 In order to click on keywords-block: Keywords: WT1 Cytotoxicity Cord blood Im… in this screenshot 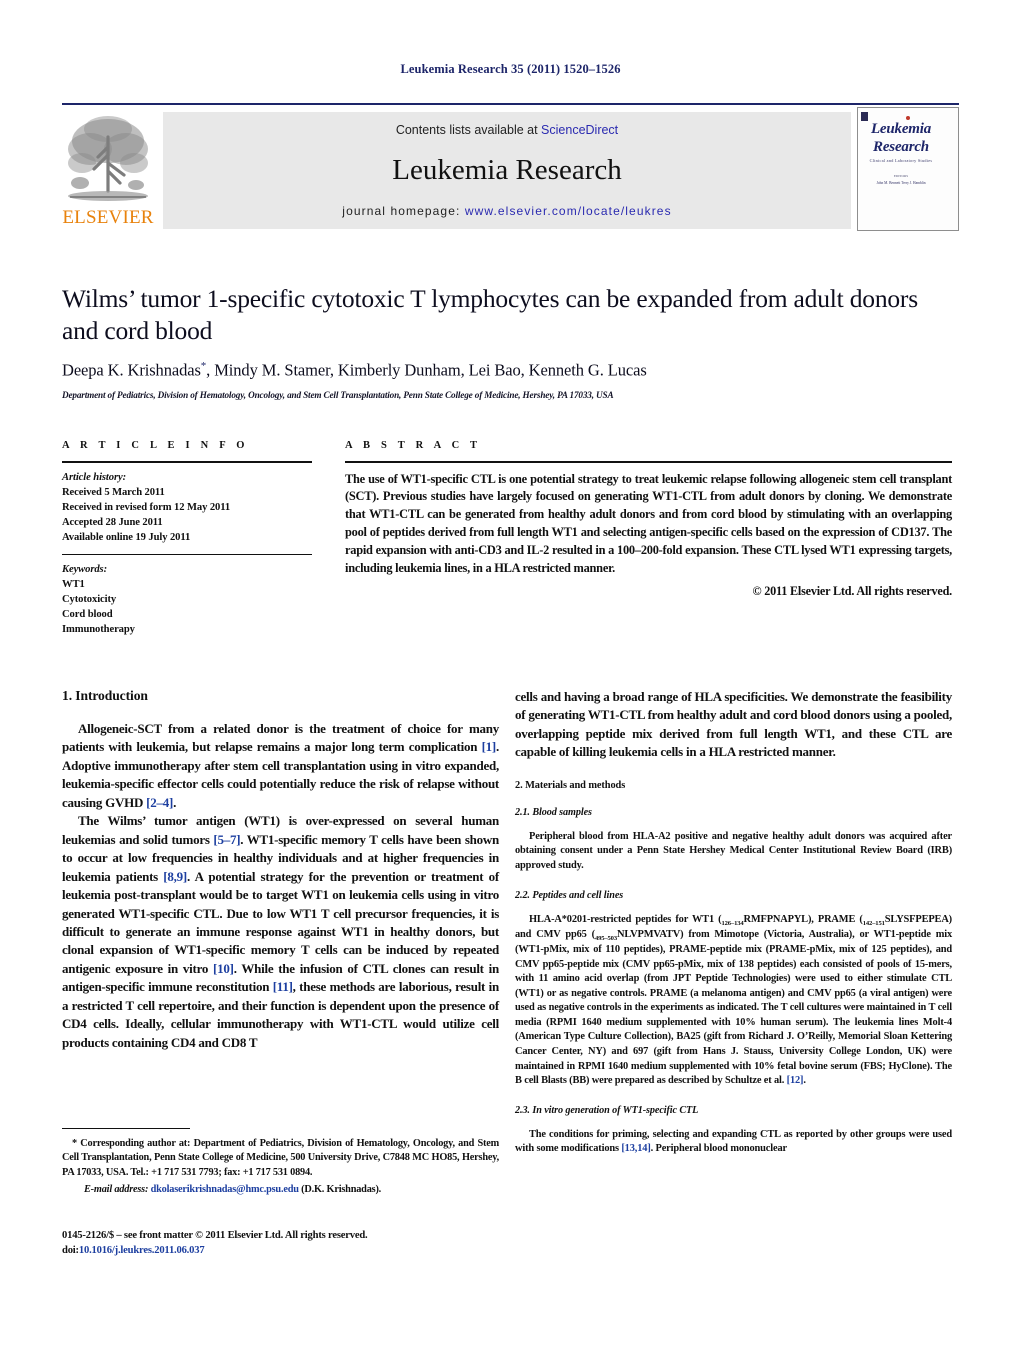, I will do `click(187, 599)`.